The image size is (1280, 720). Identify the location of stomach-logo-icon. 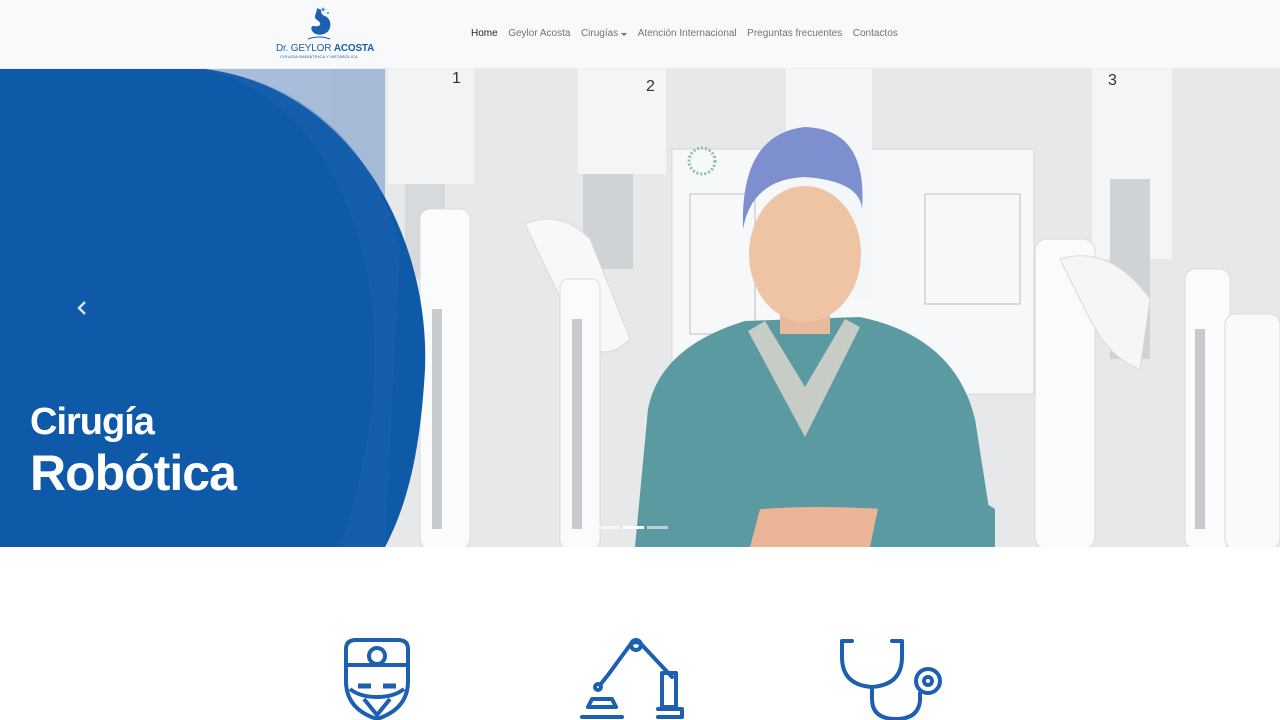
(319, 23).